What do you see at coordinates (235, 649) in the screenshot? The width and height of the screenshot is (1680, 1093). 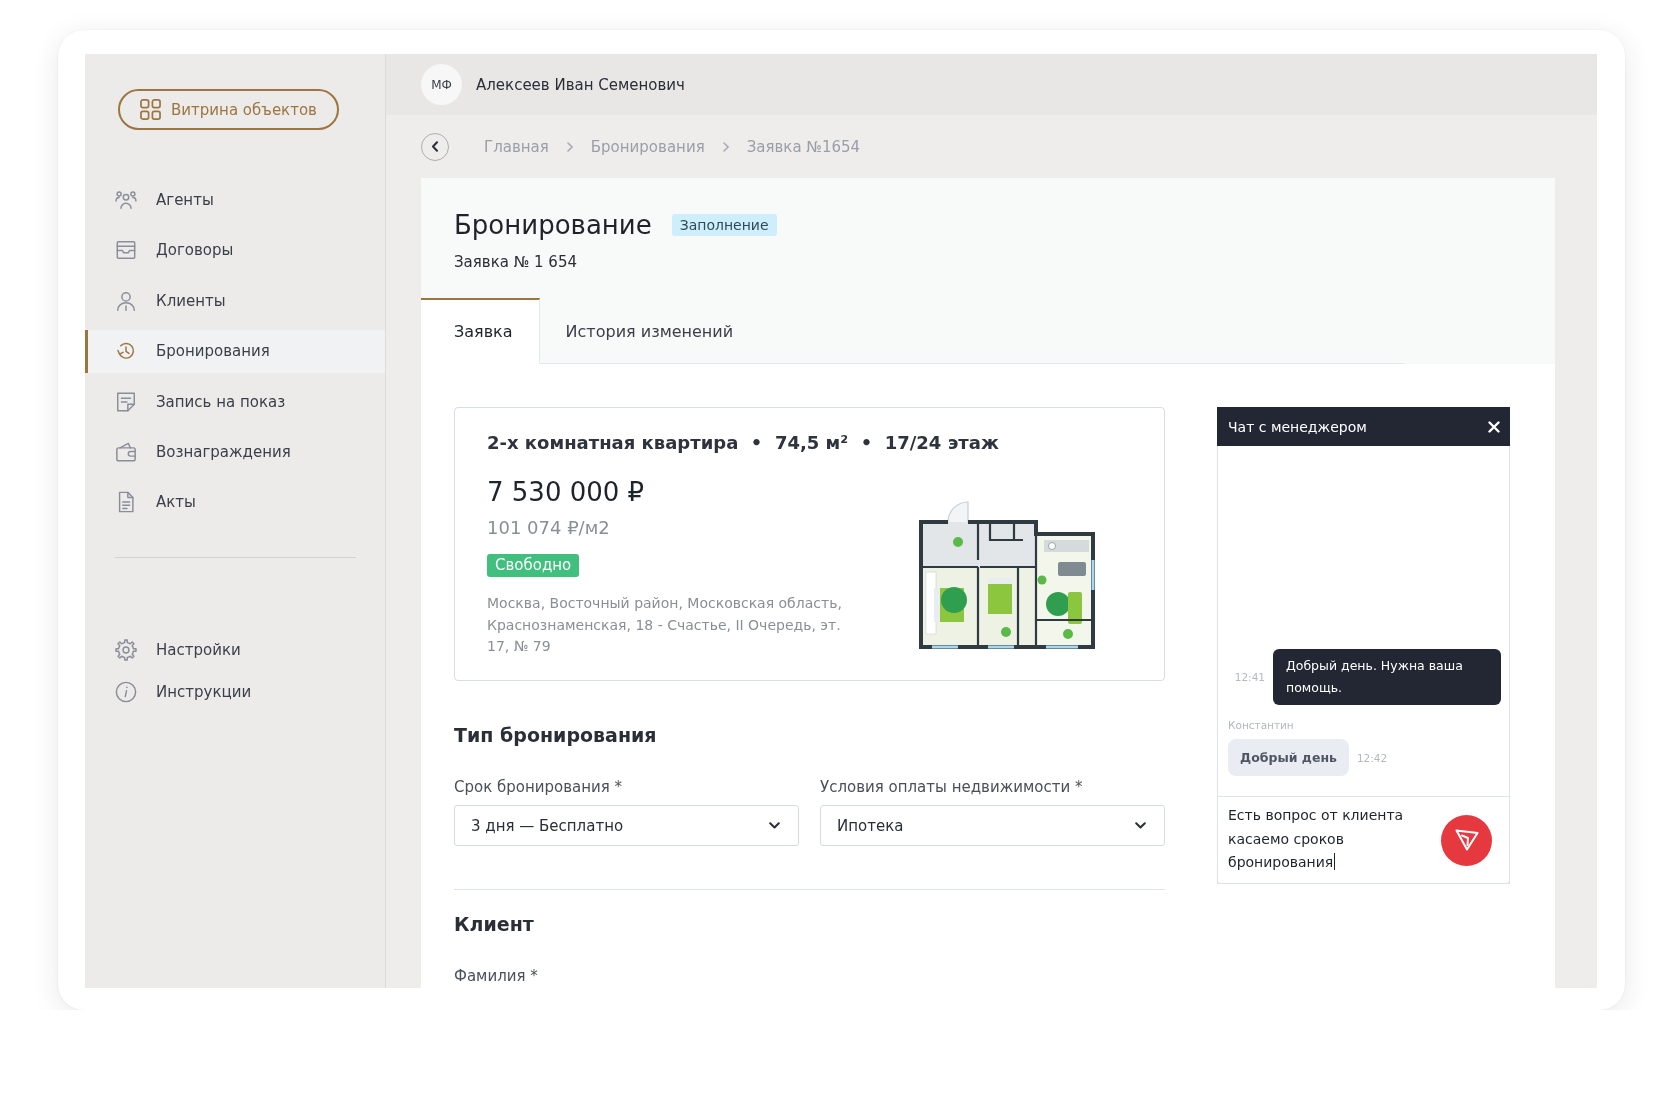 I see `nav-item: Настройки` at bounding box center [235, 649].